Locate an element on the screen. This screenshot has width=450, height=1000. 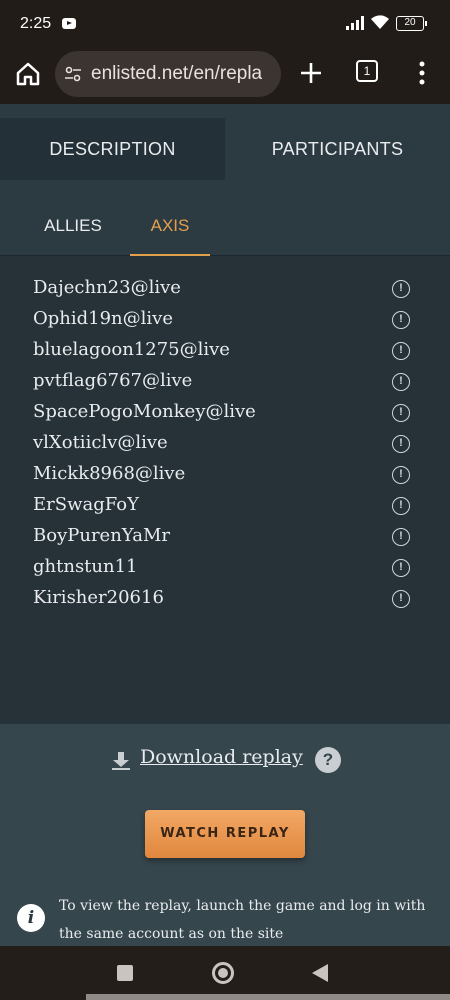
status-time: 2:25 is located at coordinates (36, 23).